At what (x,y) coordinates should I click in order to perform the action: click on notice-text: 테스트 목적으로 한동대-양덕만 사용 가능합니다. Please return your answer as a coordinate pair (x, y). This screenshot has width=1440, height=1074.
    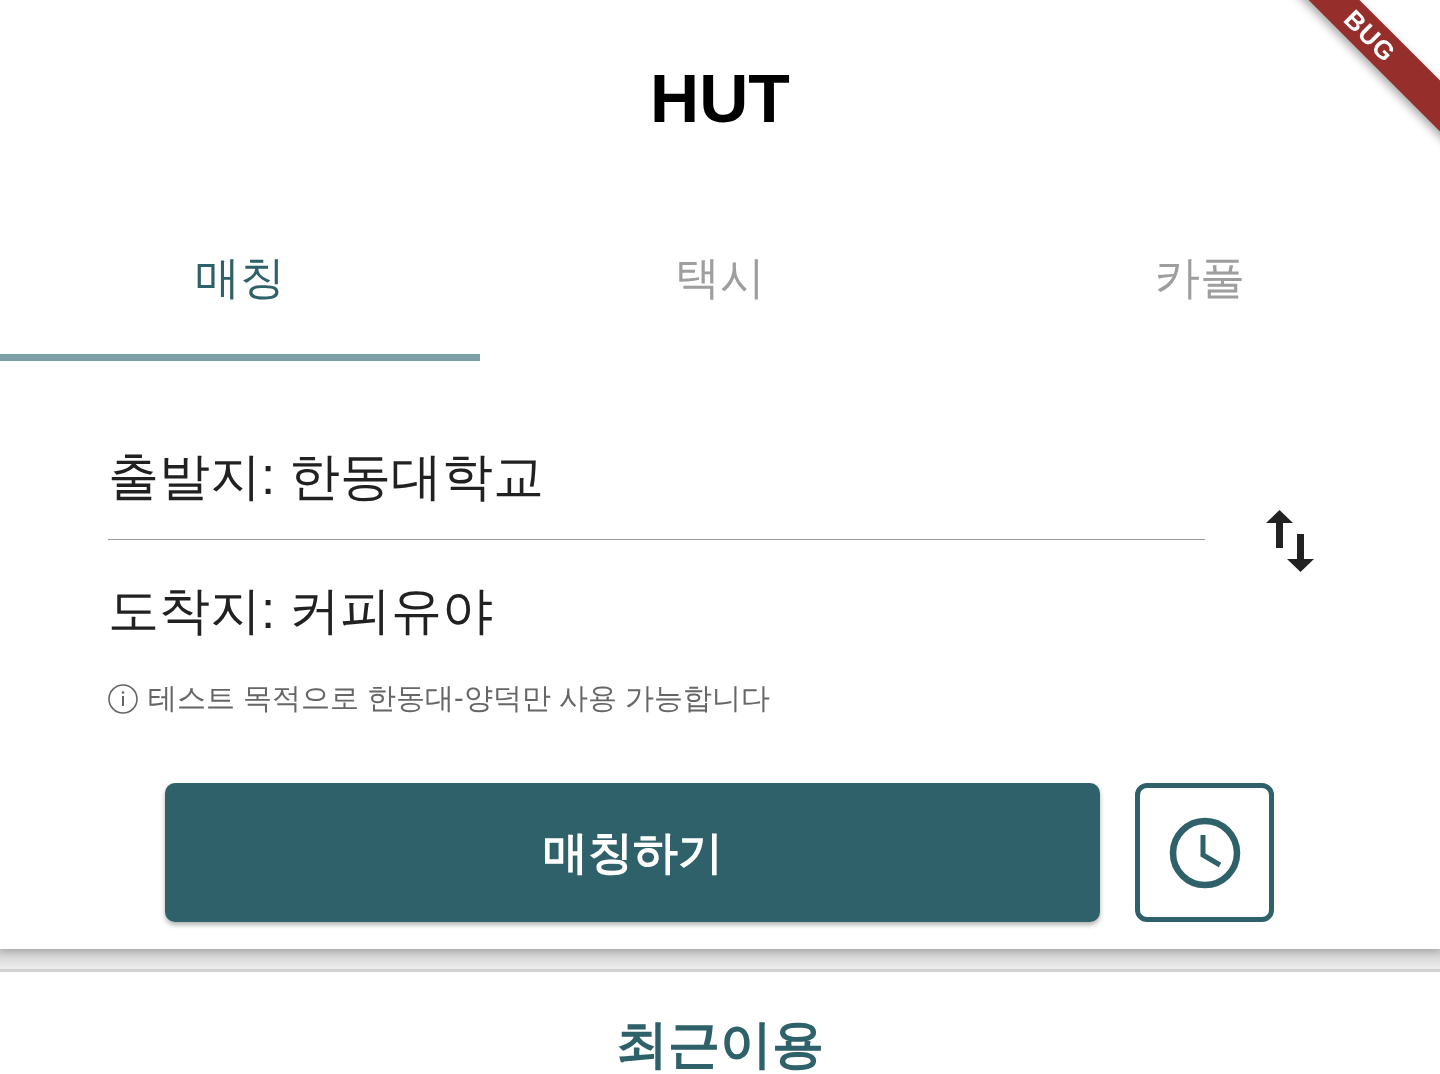
    Looking at the image, I should click on (459, 698).